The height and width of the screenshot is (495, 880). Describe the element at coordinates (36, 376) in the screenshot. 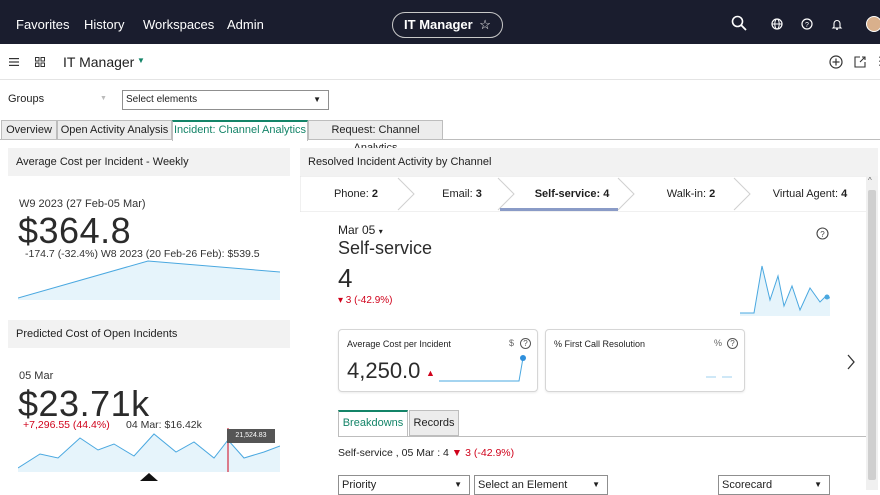

I see `predicted-period: 05 Mar` at that location.